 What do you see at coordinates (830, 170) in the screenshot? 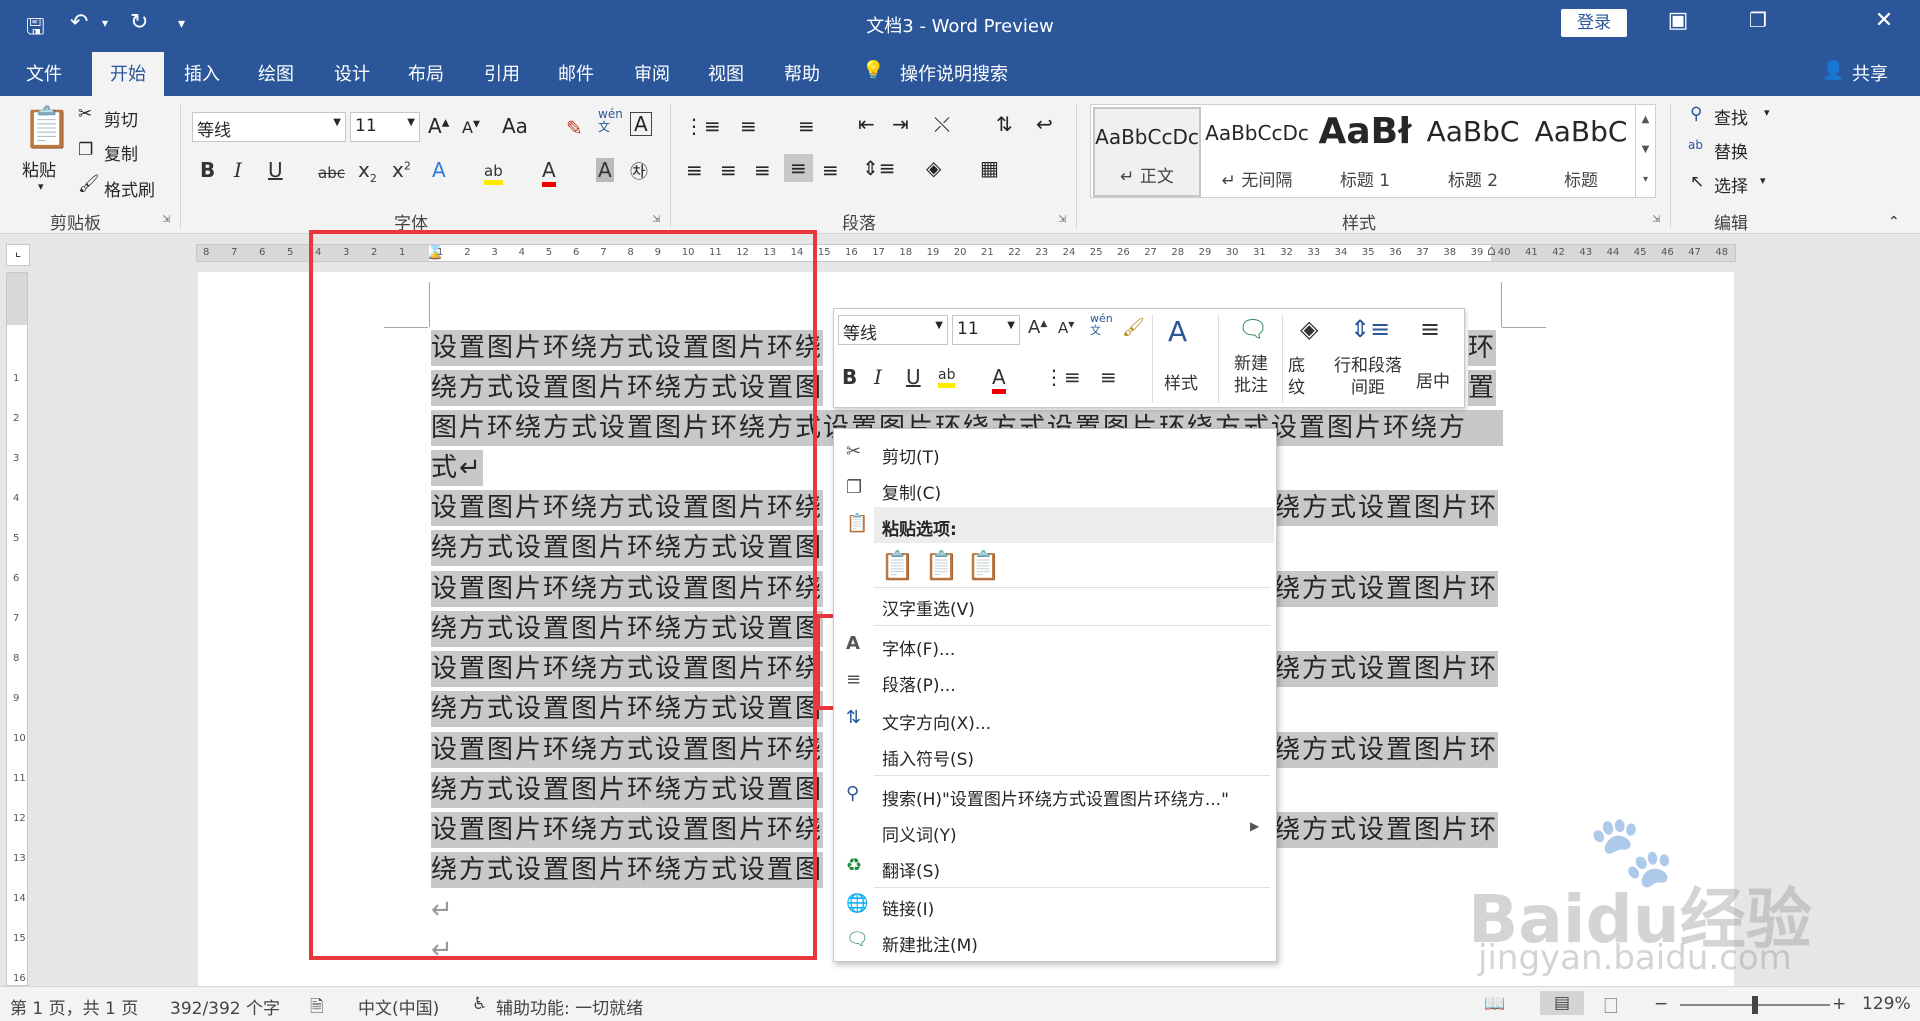
I see `distributed-icon: ≡` at bounding box center [830, 170].